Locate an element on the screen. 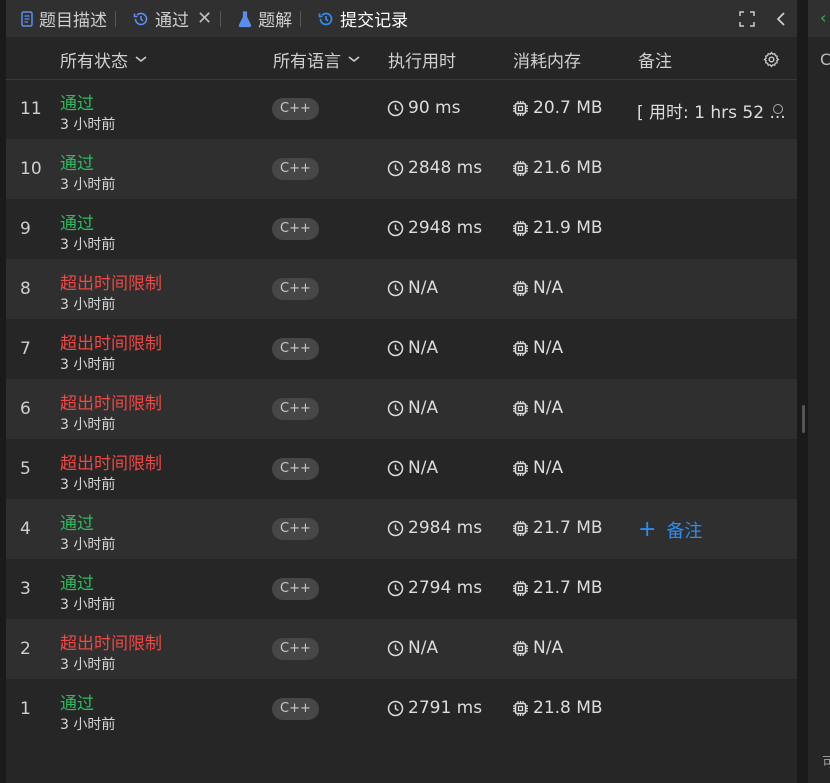  tab-description: 题目描述 is located at coordinates (59, 18).